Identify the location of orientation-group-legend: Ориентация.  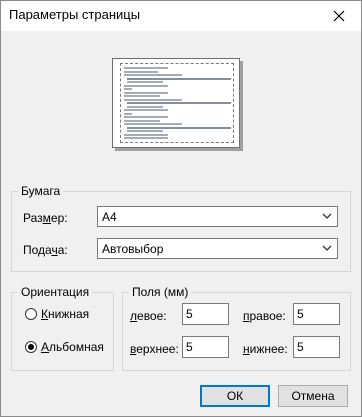
(55, 292).